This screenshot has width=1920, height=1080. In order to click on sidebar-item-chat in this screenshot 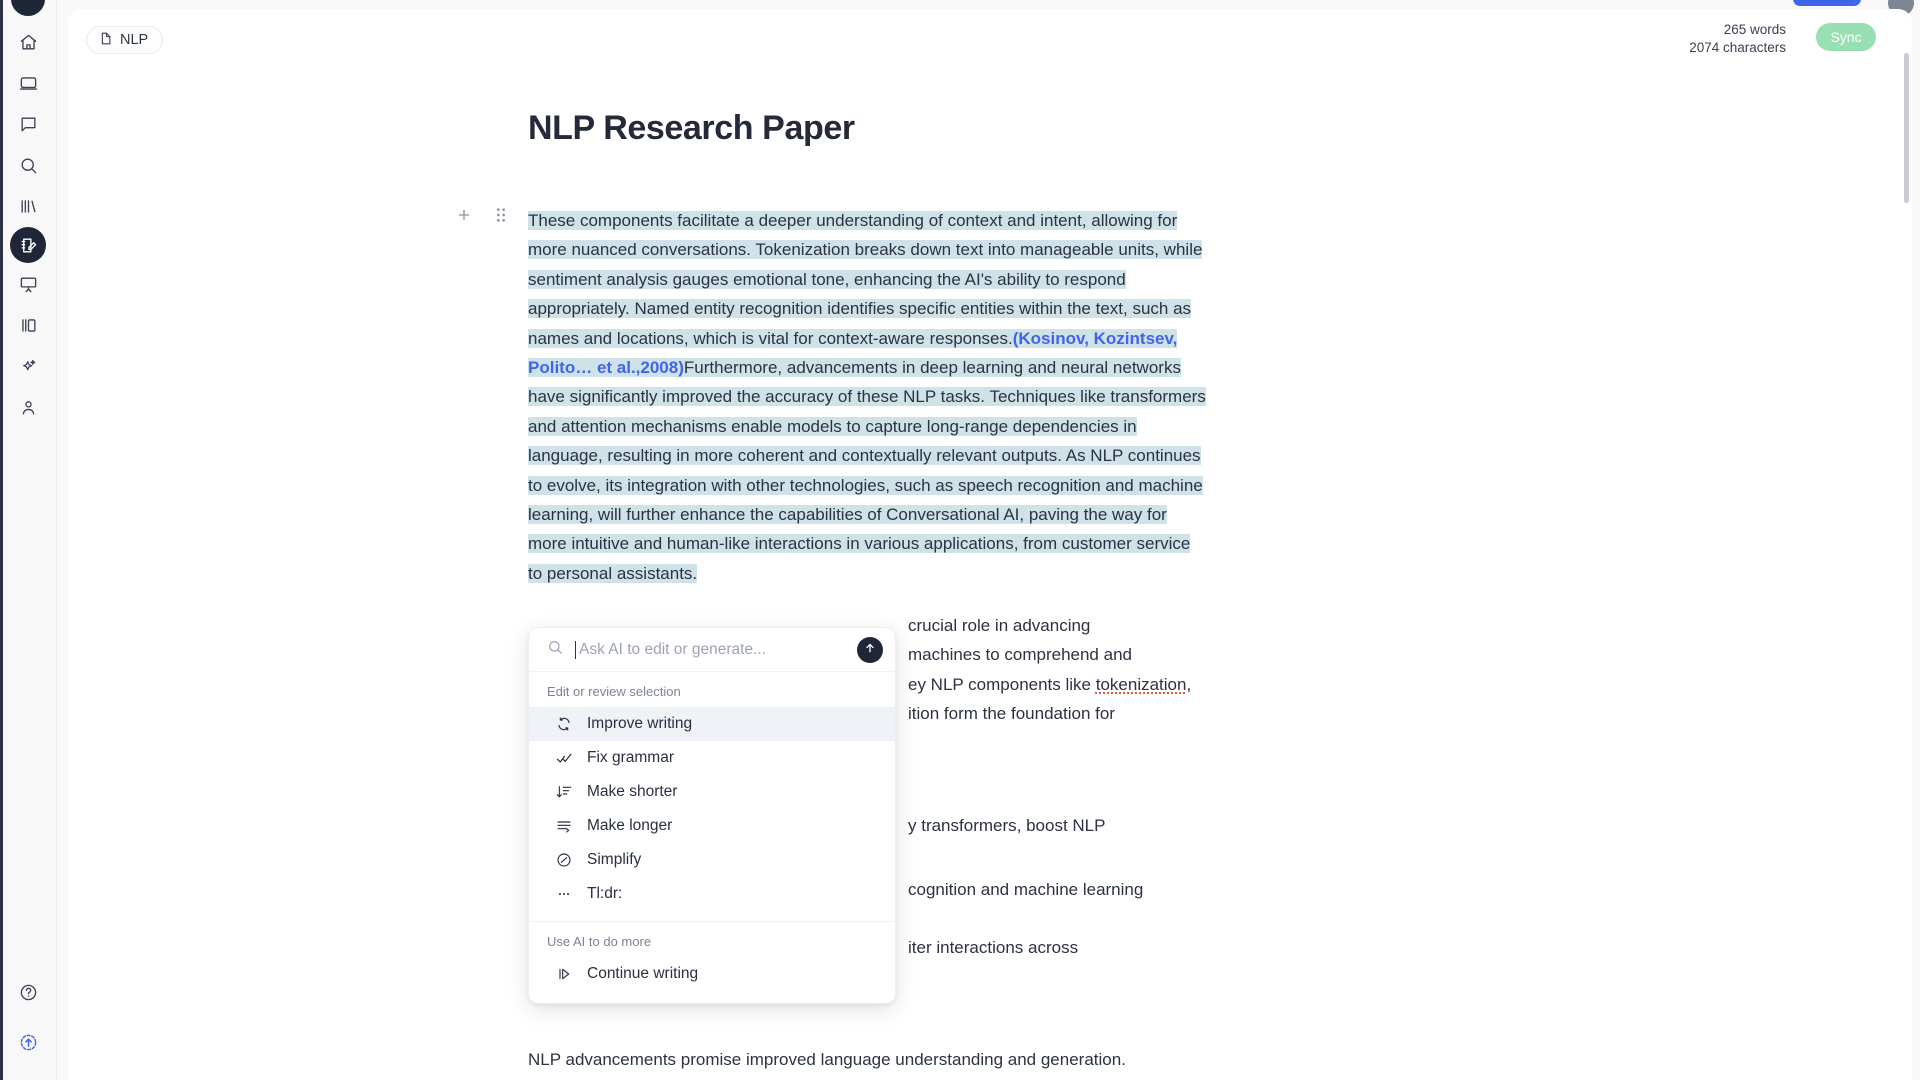, I will do `click(28, 124)`.